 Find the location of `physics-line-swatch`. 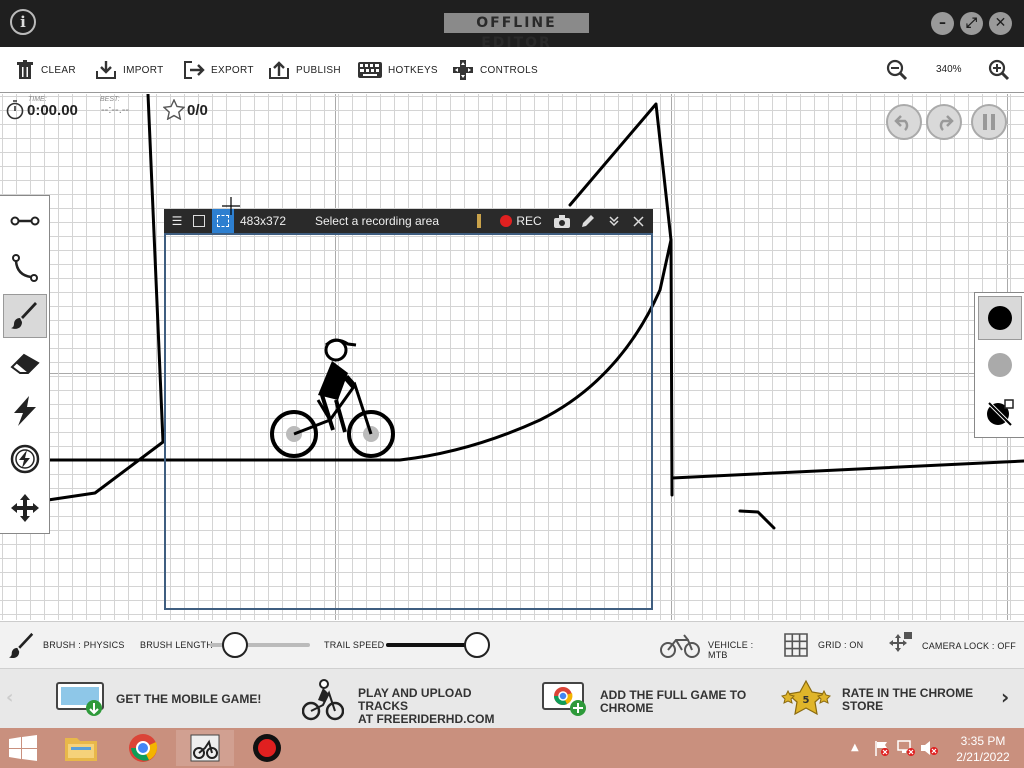

physics-line-swatch is located at coordinates (1000, 318).